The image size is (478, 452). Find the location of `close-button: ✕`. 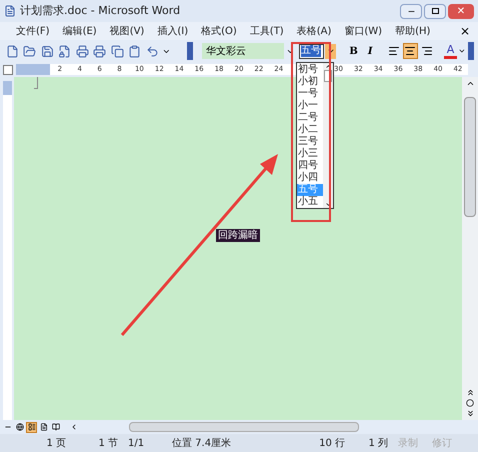

close-button: ✕ is located at coordinates (461, 11).